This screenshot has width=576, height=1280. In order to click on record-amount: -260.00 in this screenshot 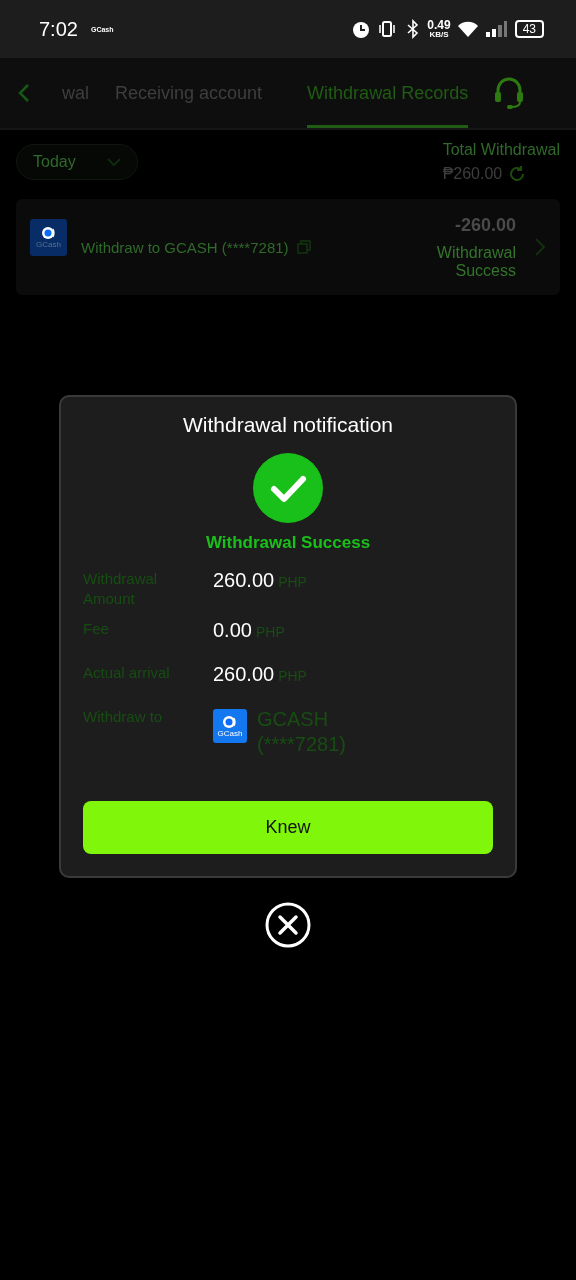, I will do `click(484, 225)`.